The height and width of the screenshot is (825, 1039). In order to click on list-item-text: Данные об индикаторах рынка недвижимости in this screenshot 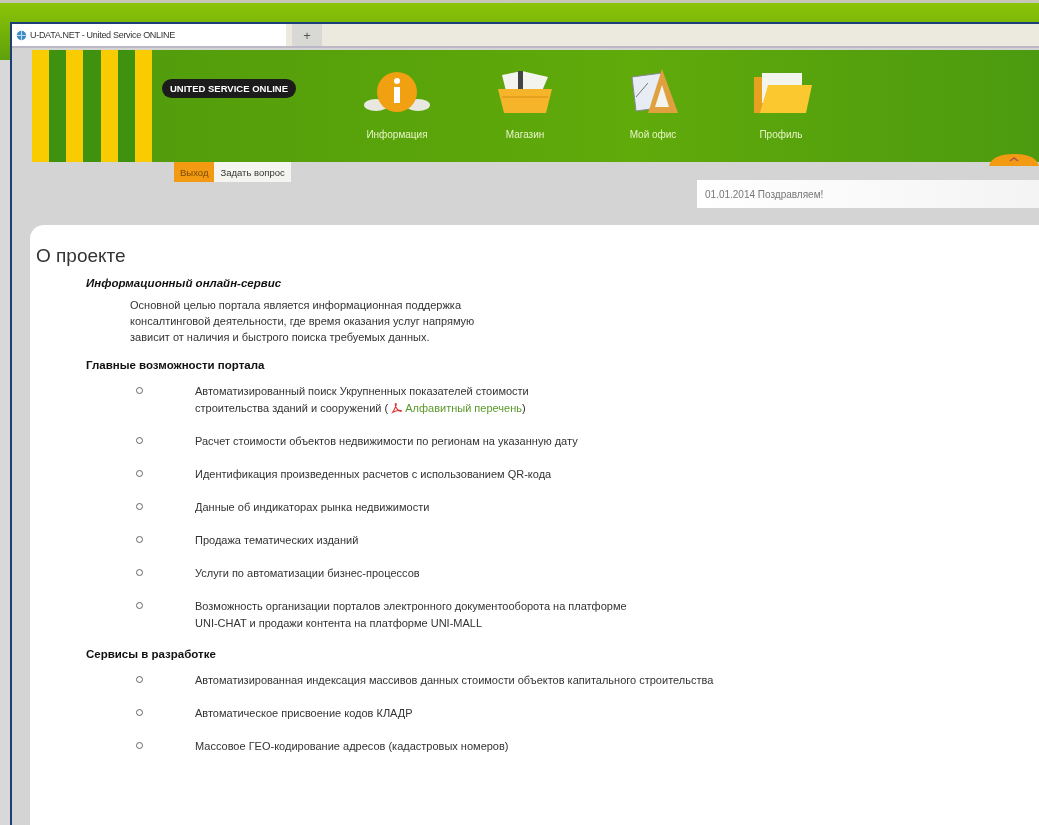, I will do `click(312, 507)`.